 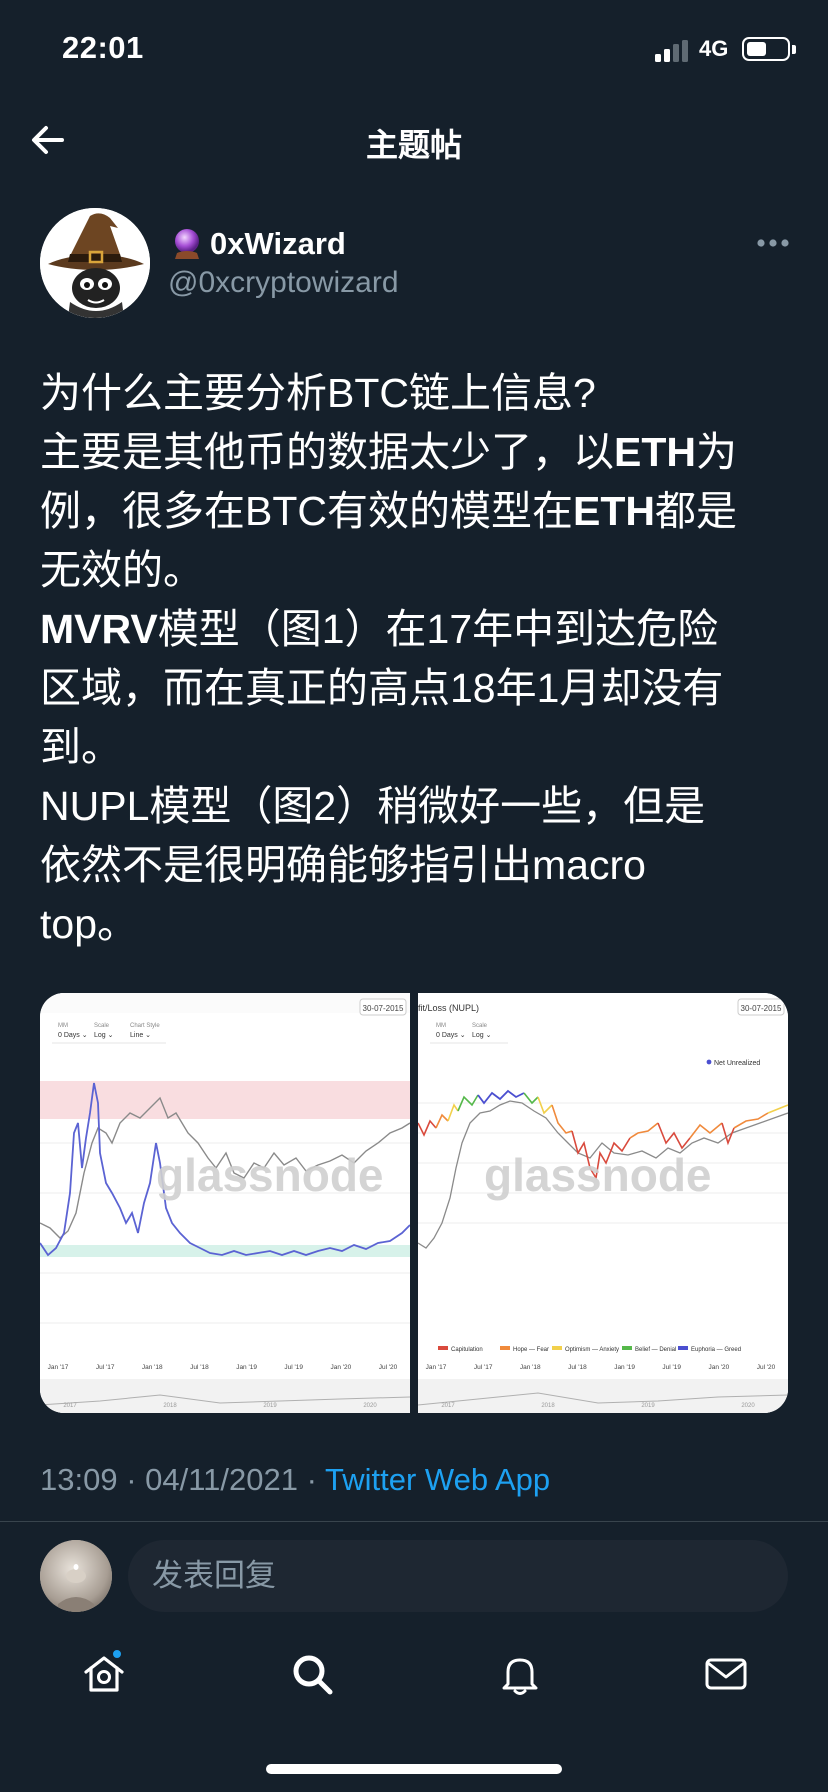 I want to click on author-handle: @0xcryptowizard, so click(x=283, y=283).